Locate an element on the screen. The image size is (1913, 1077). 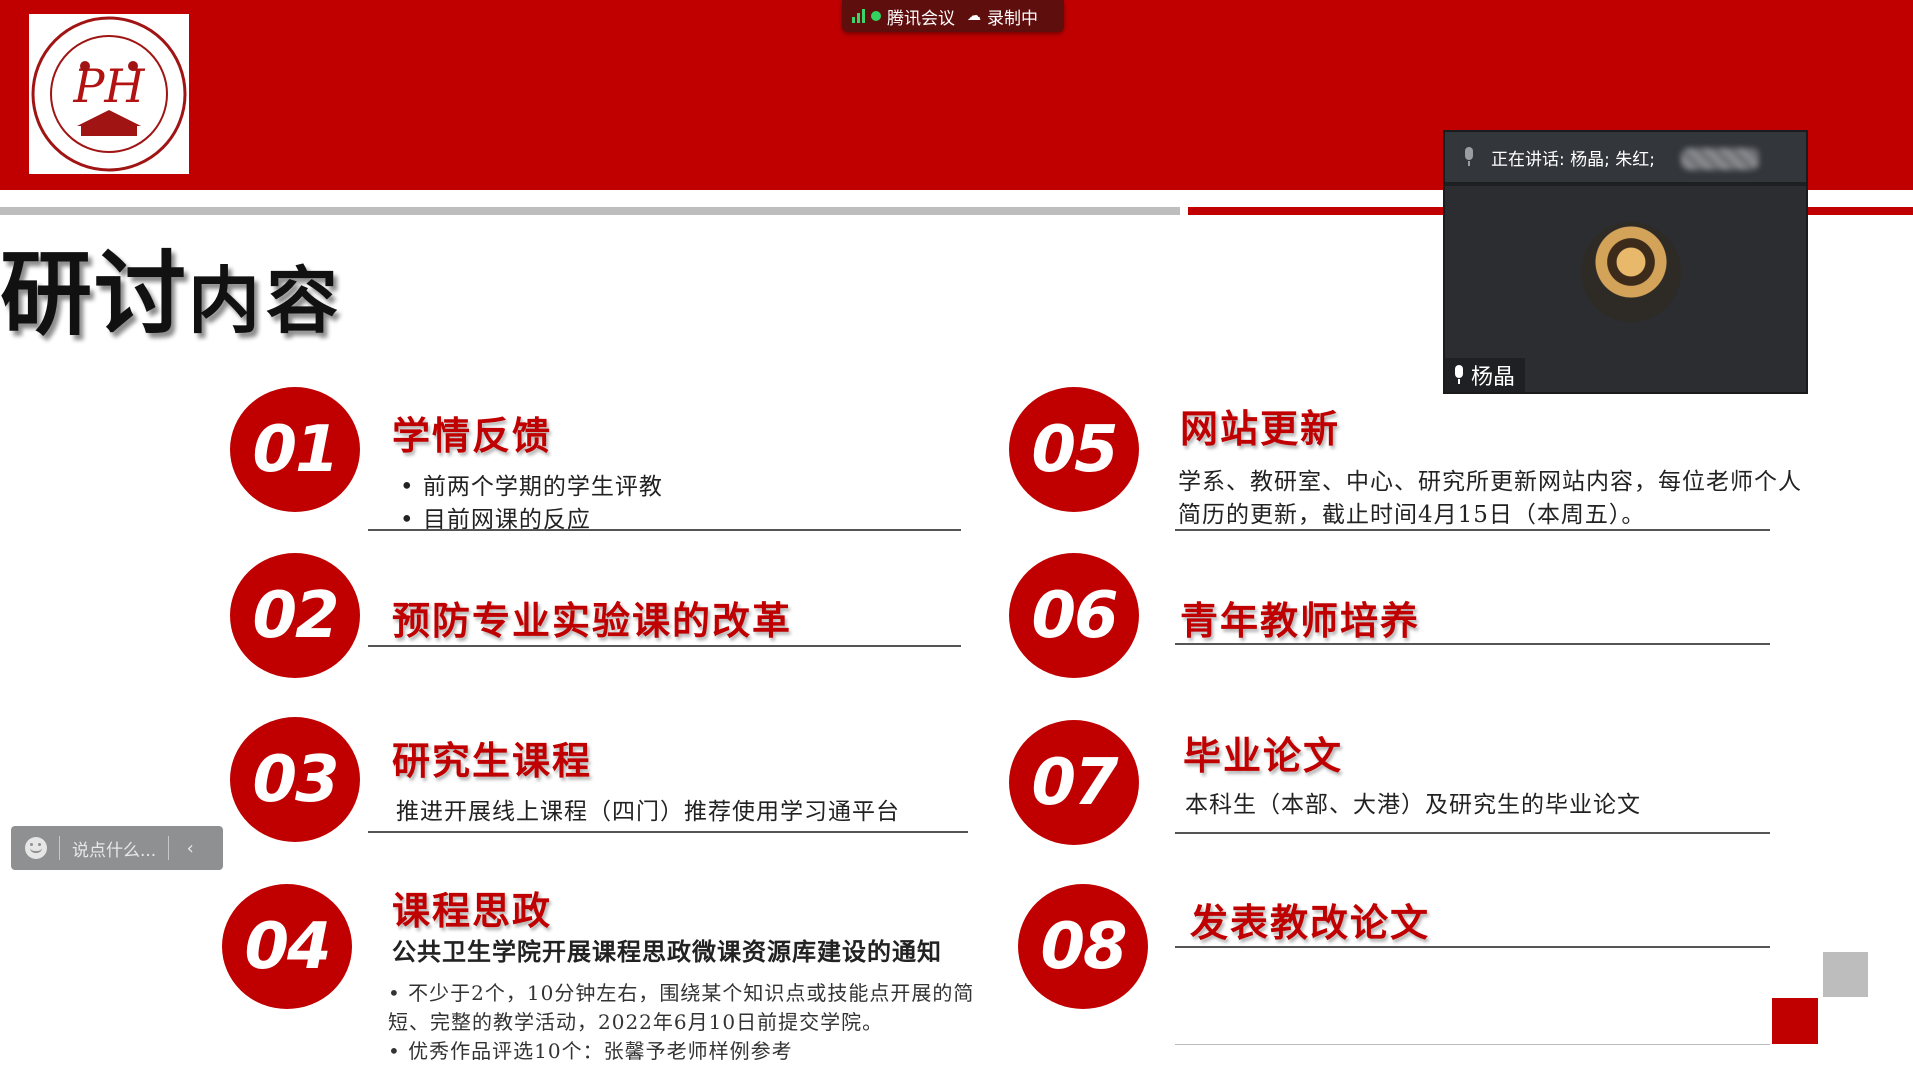
item-title: 课程思政 is located at coordinates (472, 910).